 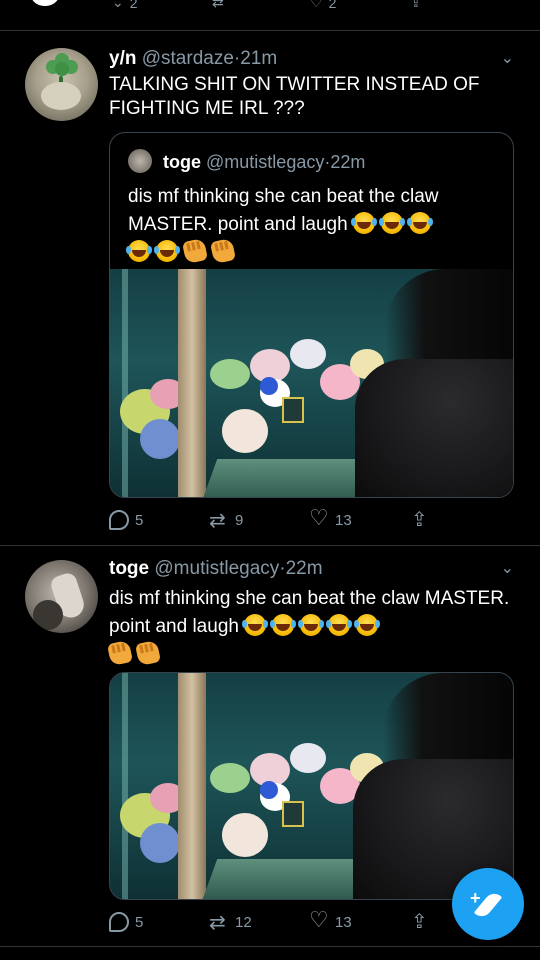 I want to click on previous-like-count: 2, so click(x=332, y=5).